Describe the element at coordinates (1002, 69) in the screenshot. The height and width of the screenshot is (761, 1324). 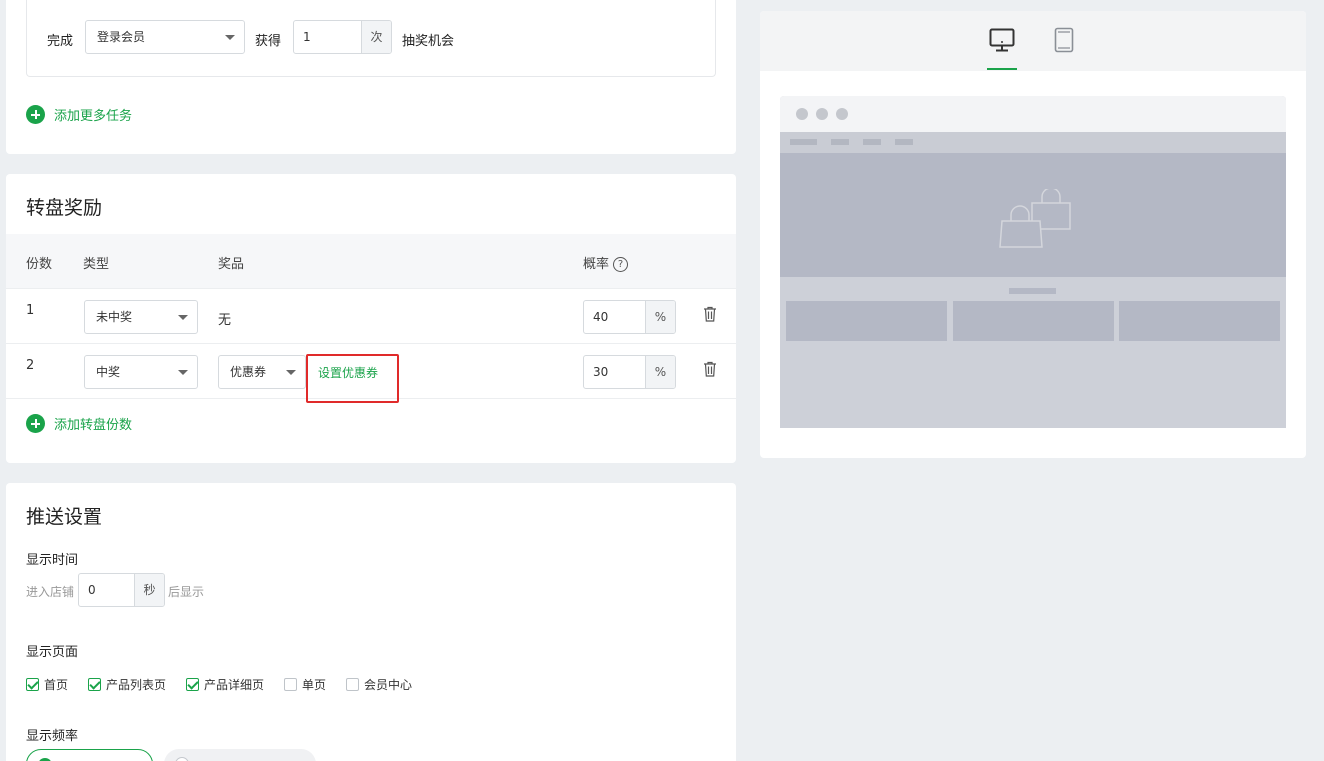
I see `active-tab-indicator` at that location.